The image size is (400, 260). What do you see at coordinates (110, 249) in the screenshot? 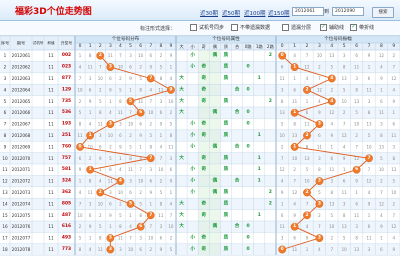
I see `digit-ball-label: 3` at bounding box center [110, 249].